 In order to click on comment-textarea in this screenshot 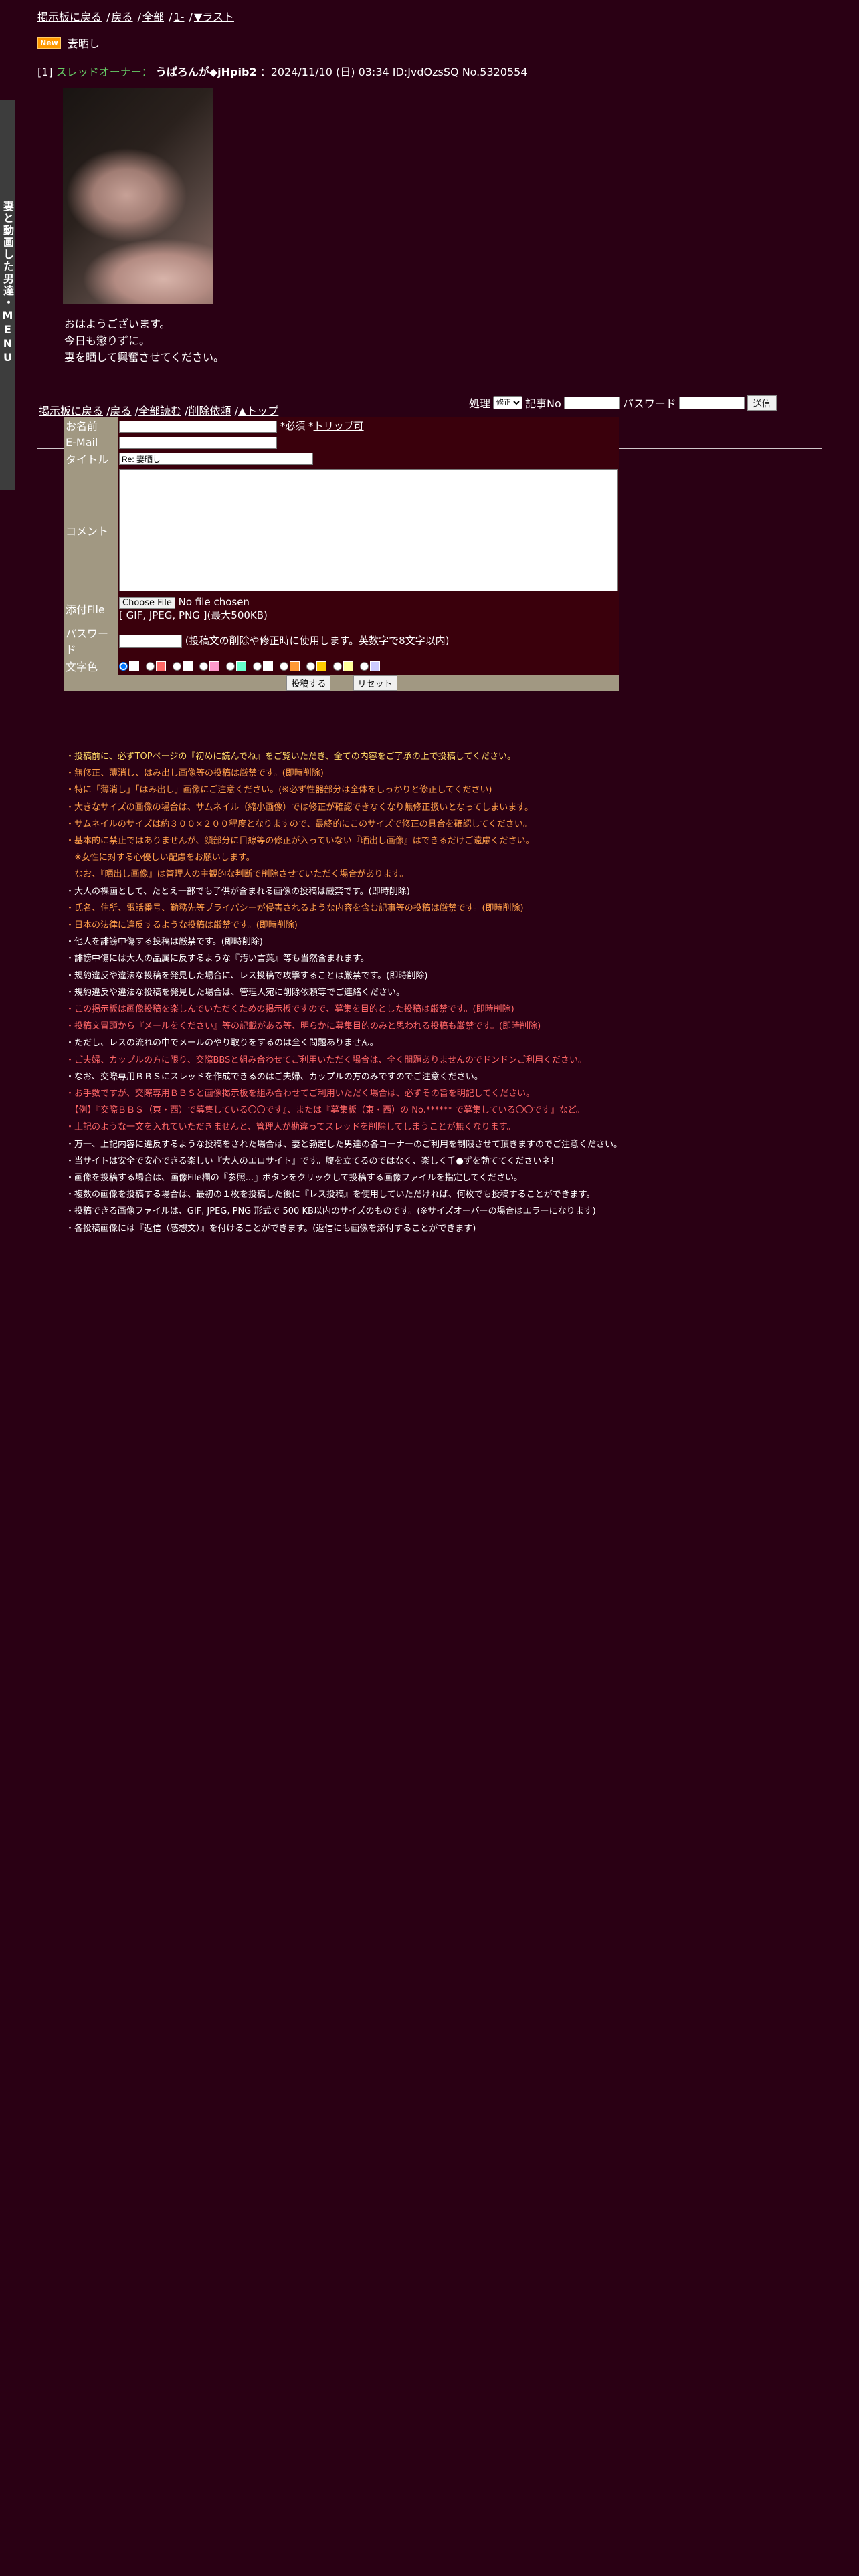, I will do `click(368, 530)`.